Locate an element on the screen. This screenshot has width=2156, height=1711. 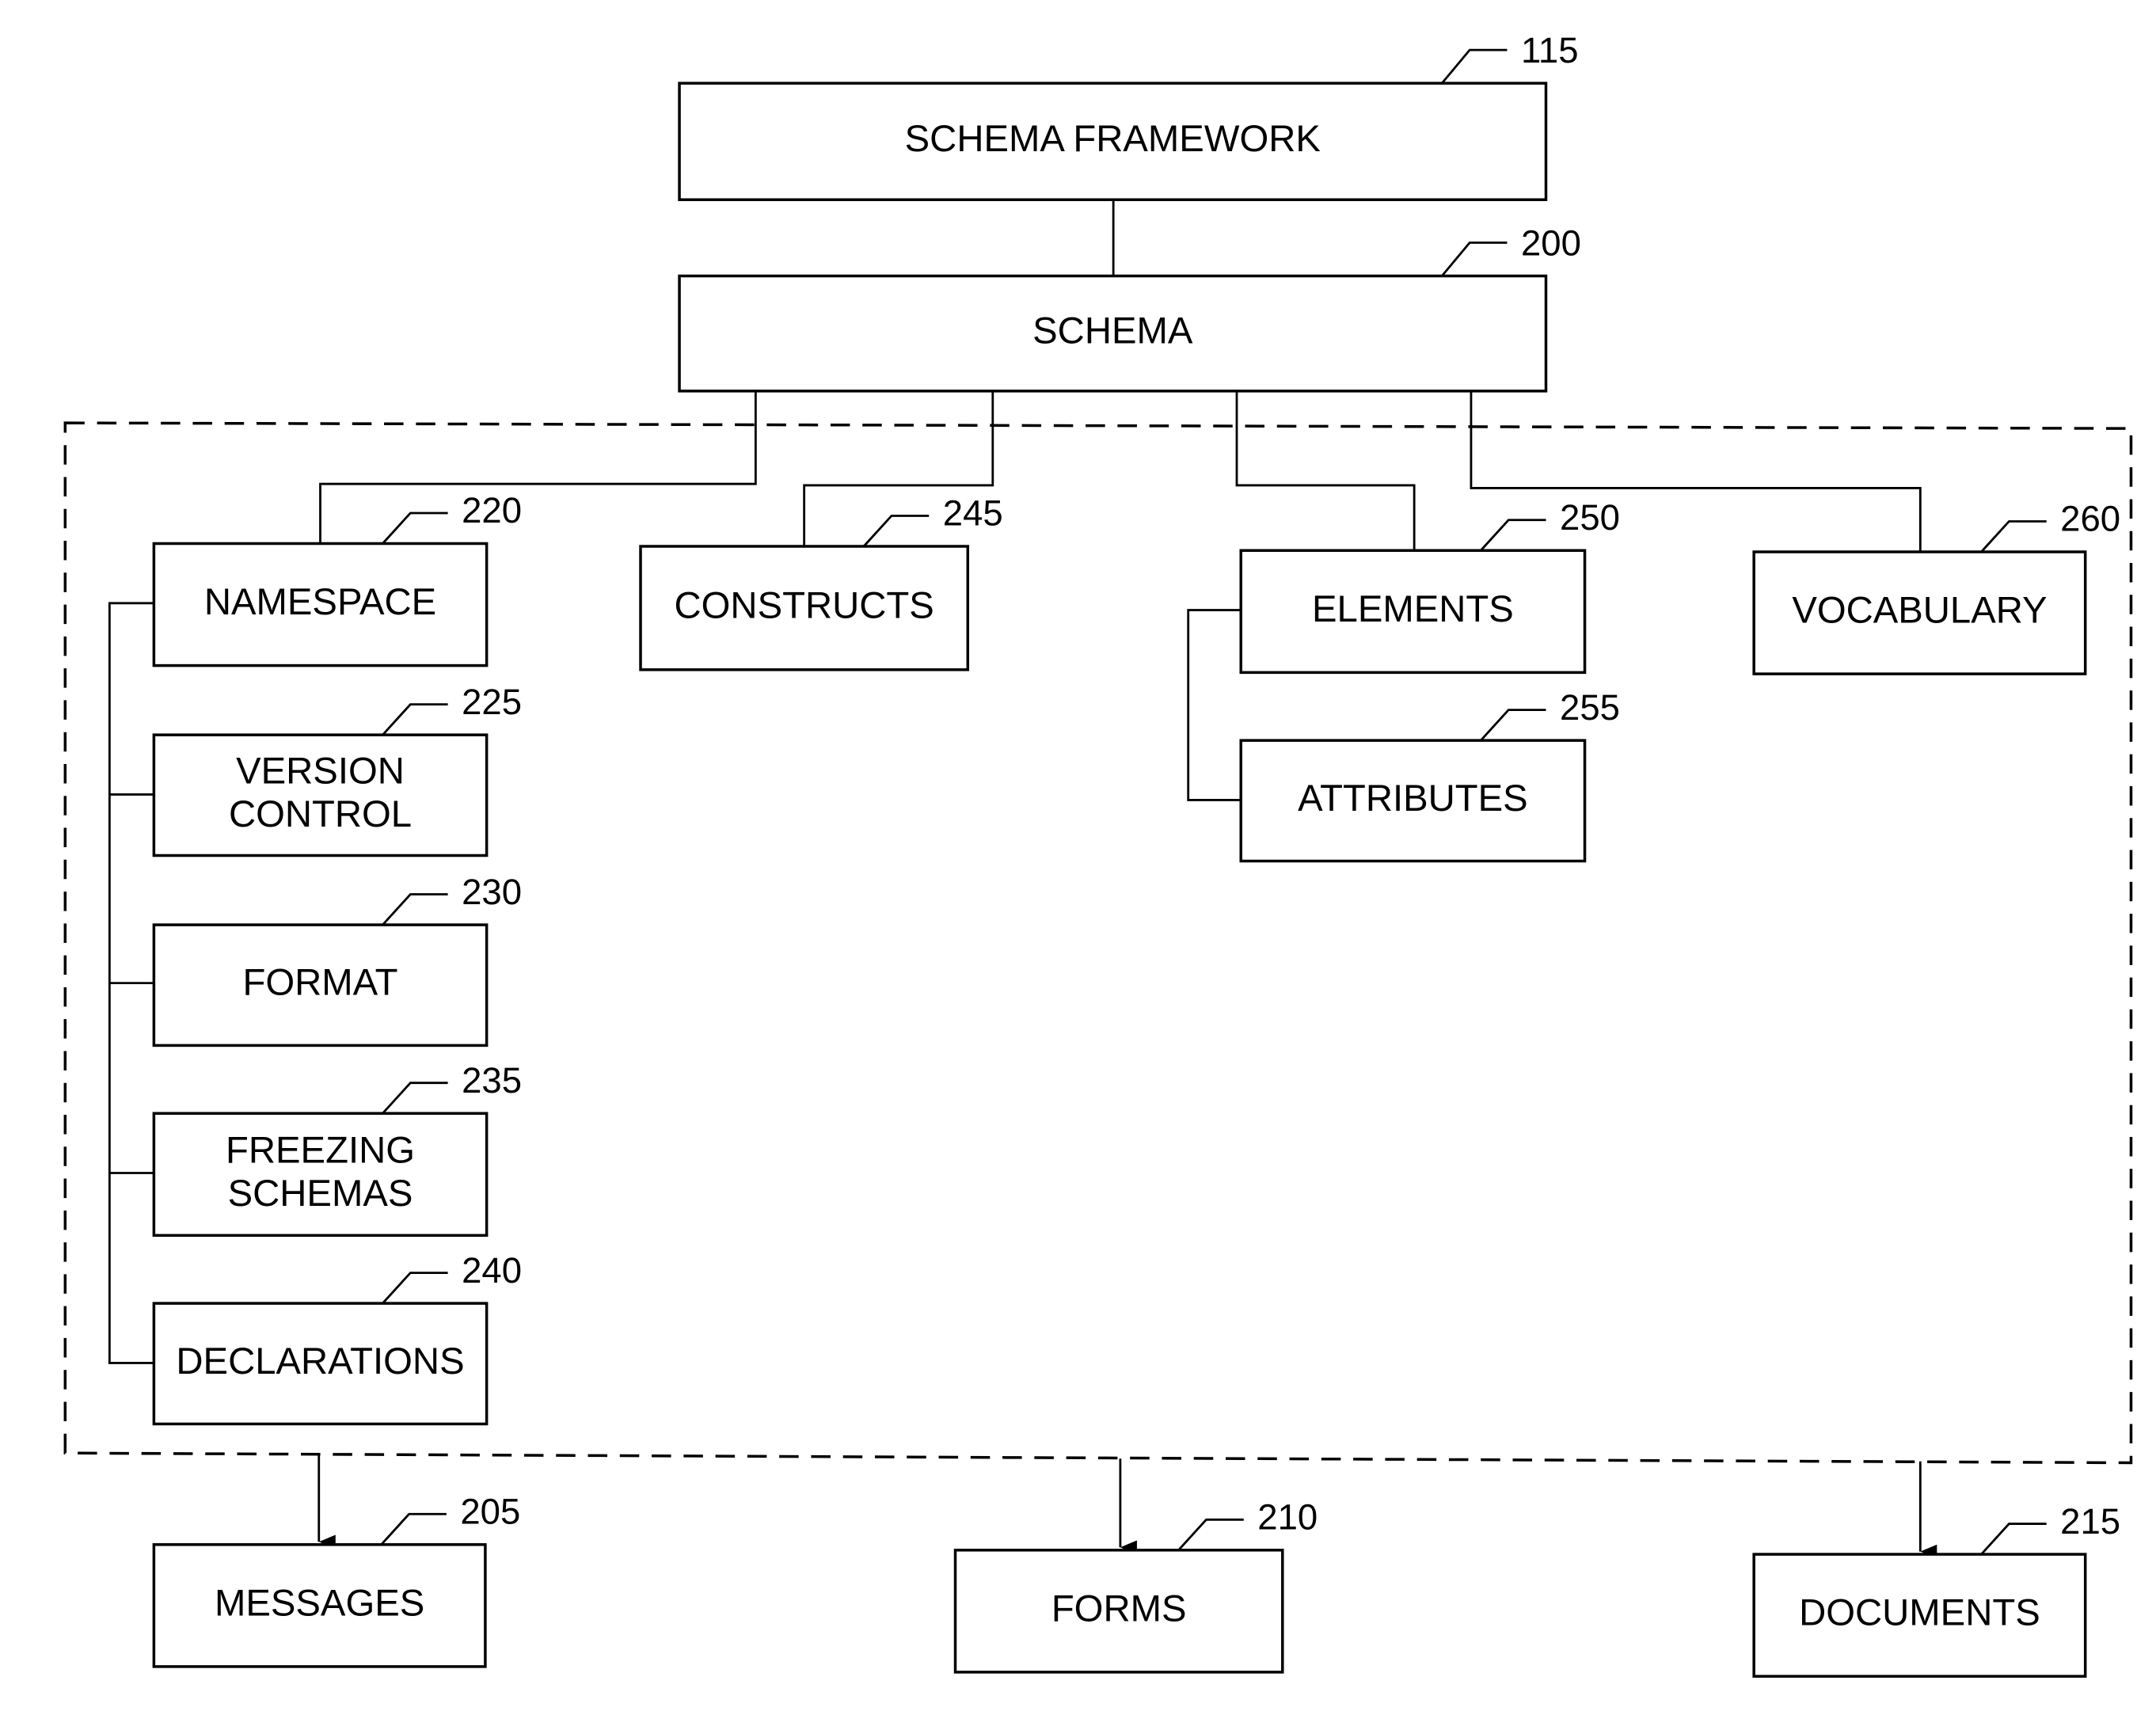
node-declarations: DECLARATIONS 240 is located at coordinates (337, 1338).